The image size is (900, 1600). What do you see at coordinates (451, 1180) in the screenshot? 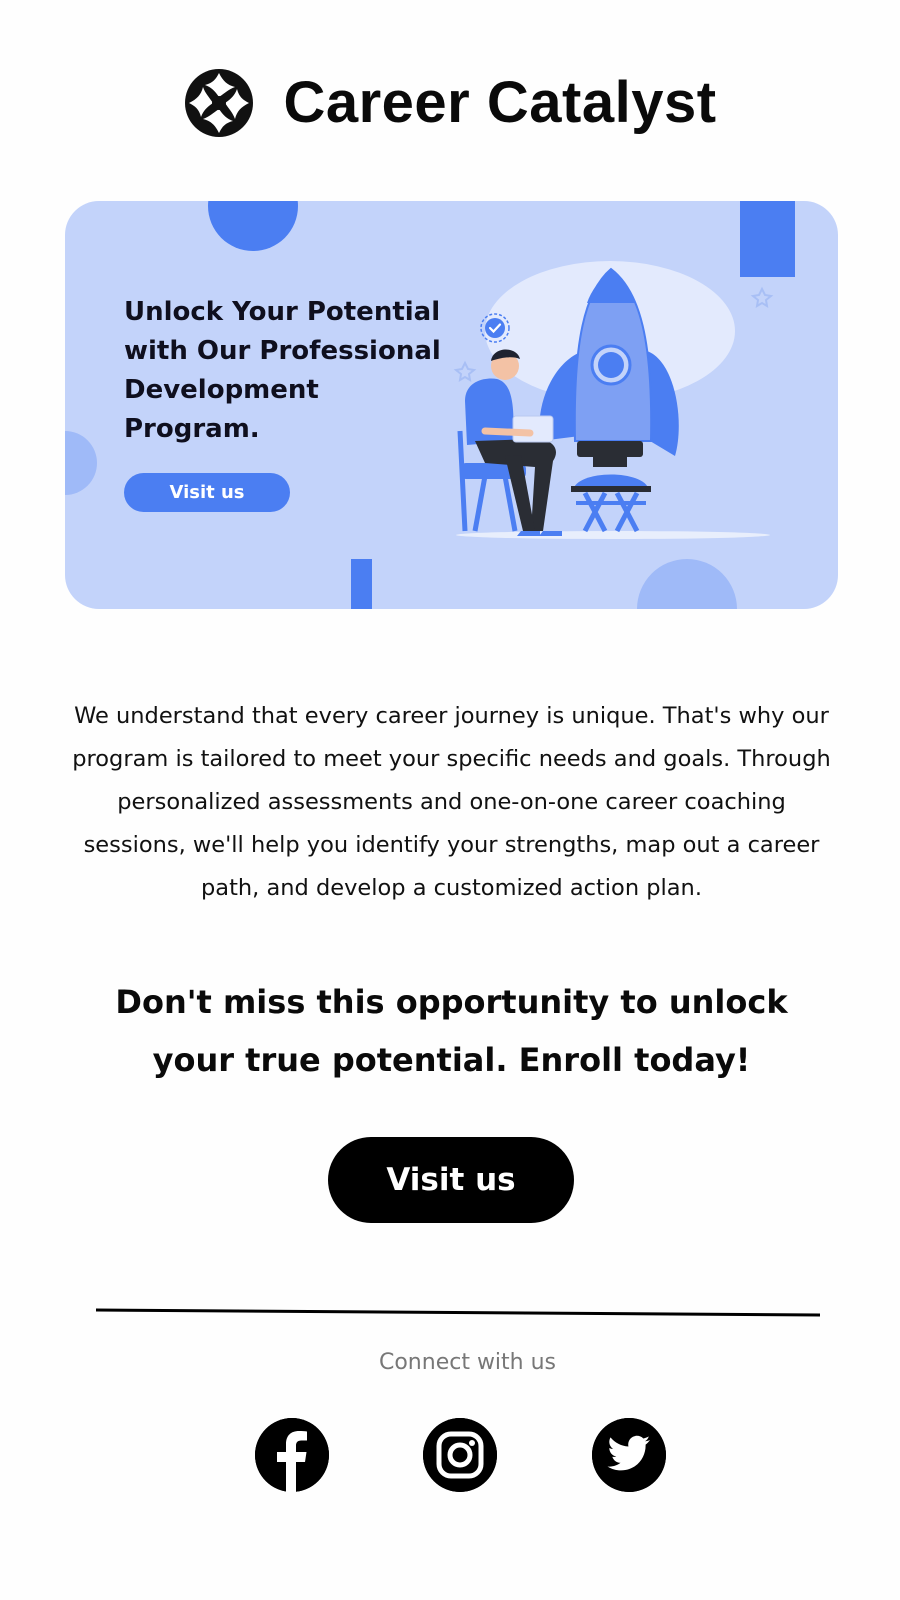
I see `cta-visit-button: Visit us` at bounding box center [451, 1180].